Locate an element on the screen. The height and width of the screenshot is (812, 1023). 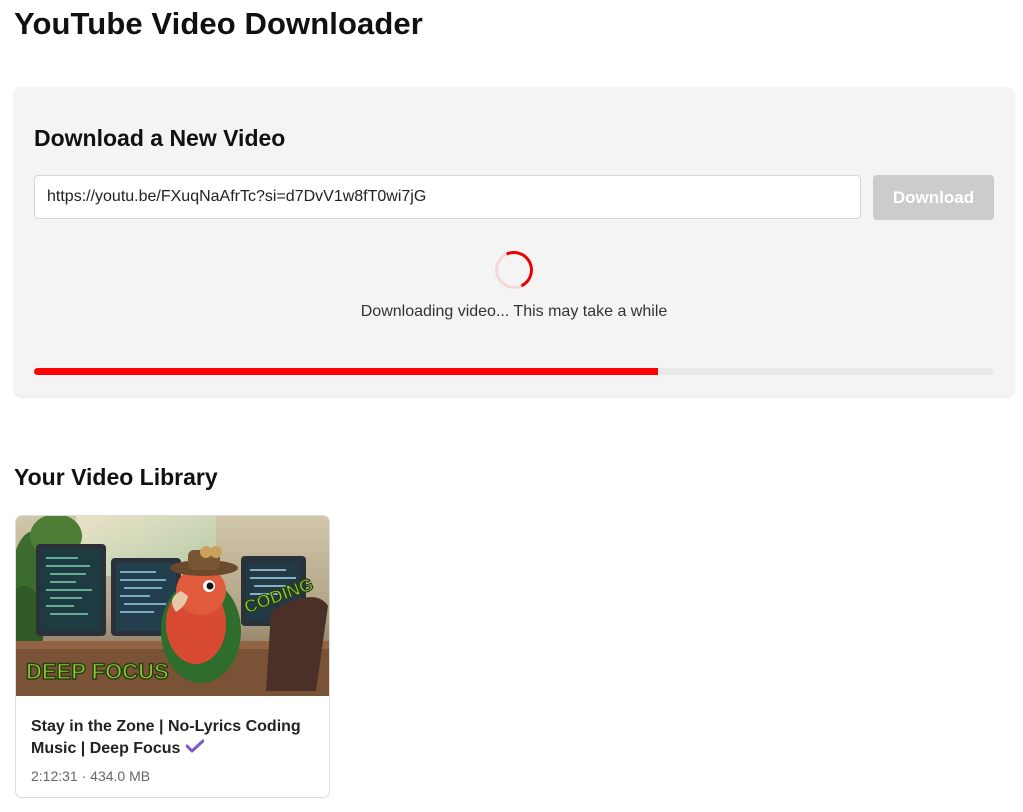
progress-bar-fill is located at coordinates (346, 371).